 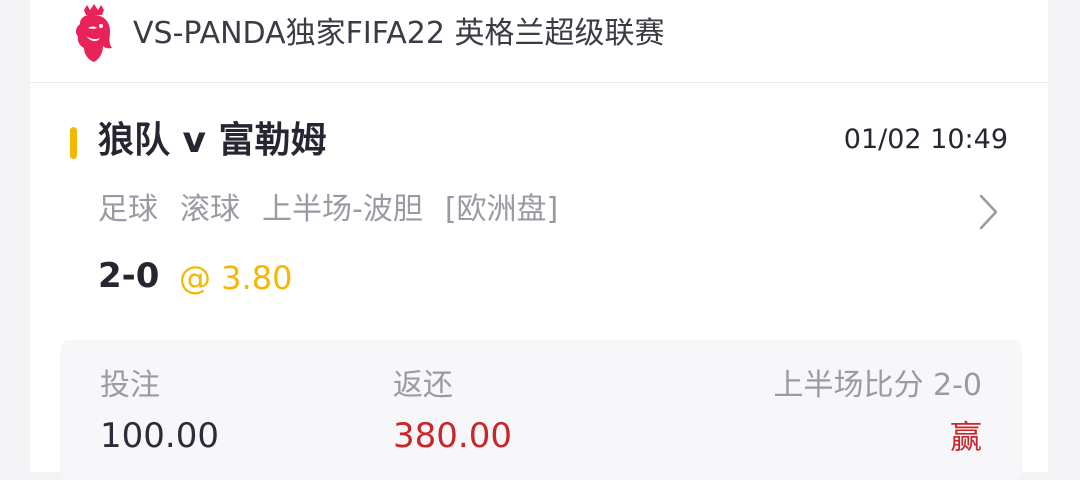 I want to click on return-value: 380.00, so click(x=452, y=436).